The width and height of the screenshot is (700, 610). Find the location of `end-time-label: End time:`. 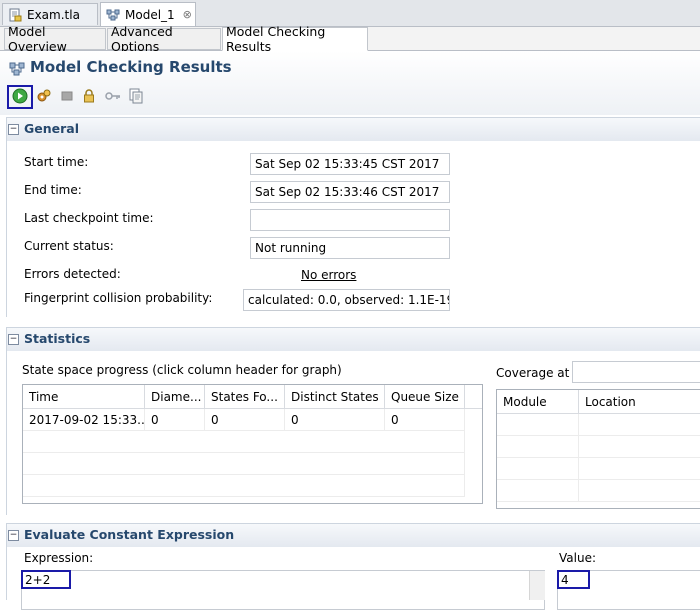

end-time-label: End time: is located at coordinates (53, 190).